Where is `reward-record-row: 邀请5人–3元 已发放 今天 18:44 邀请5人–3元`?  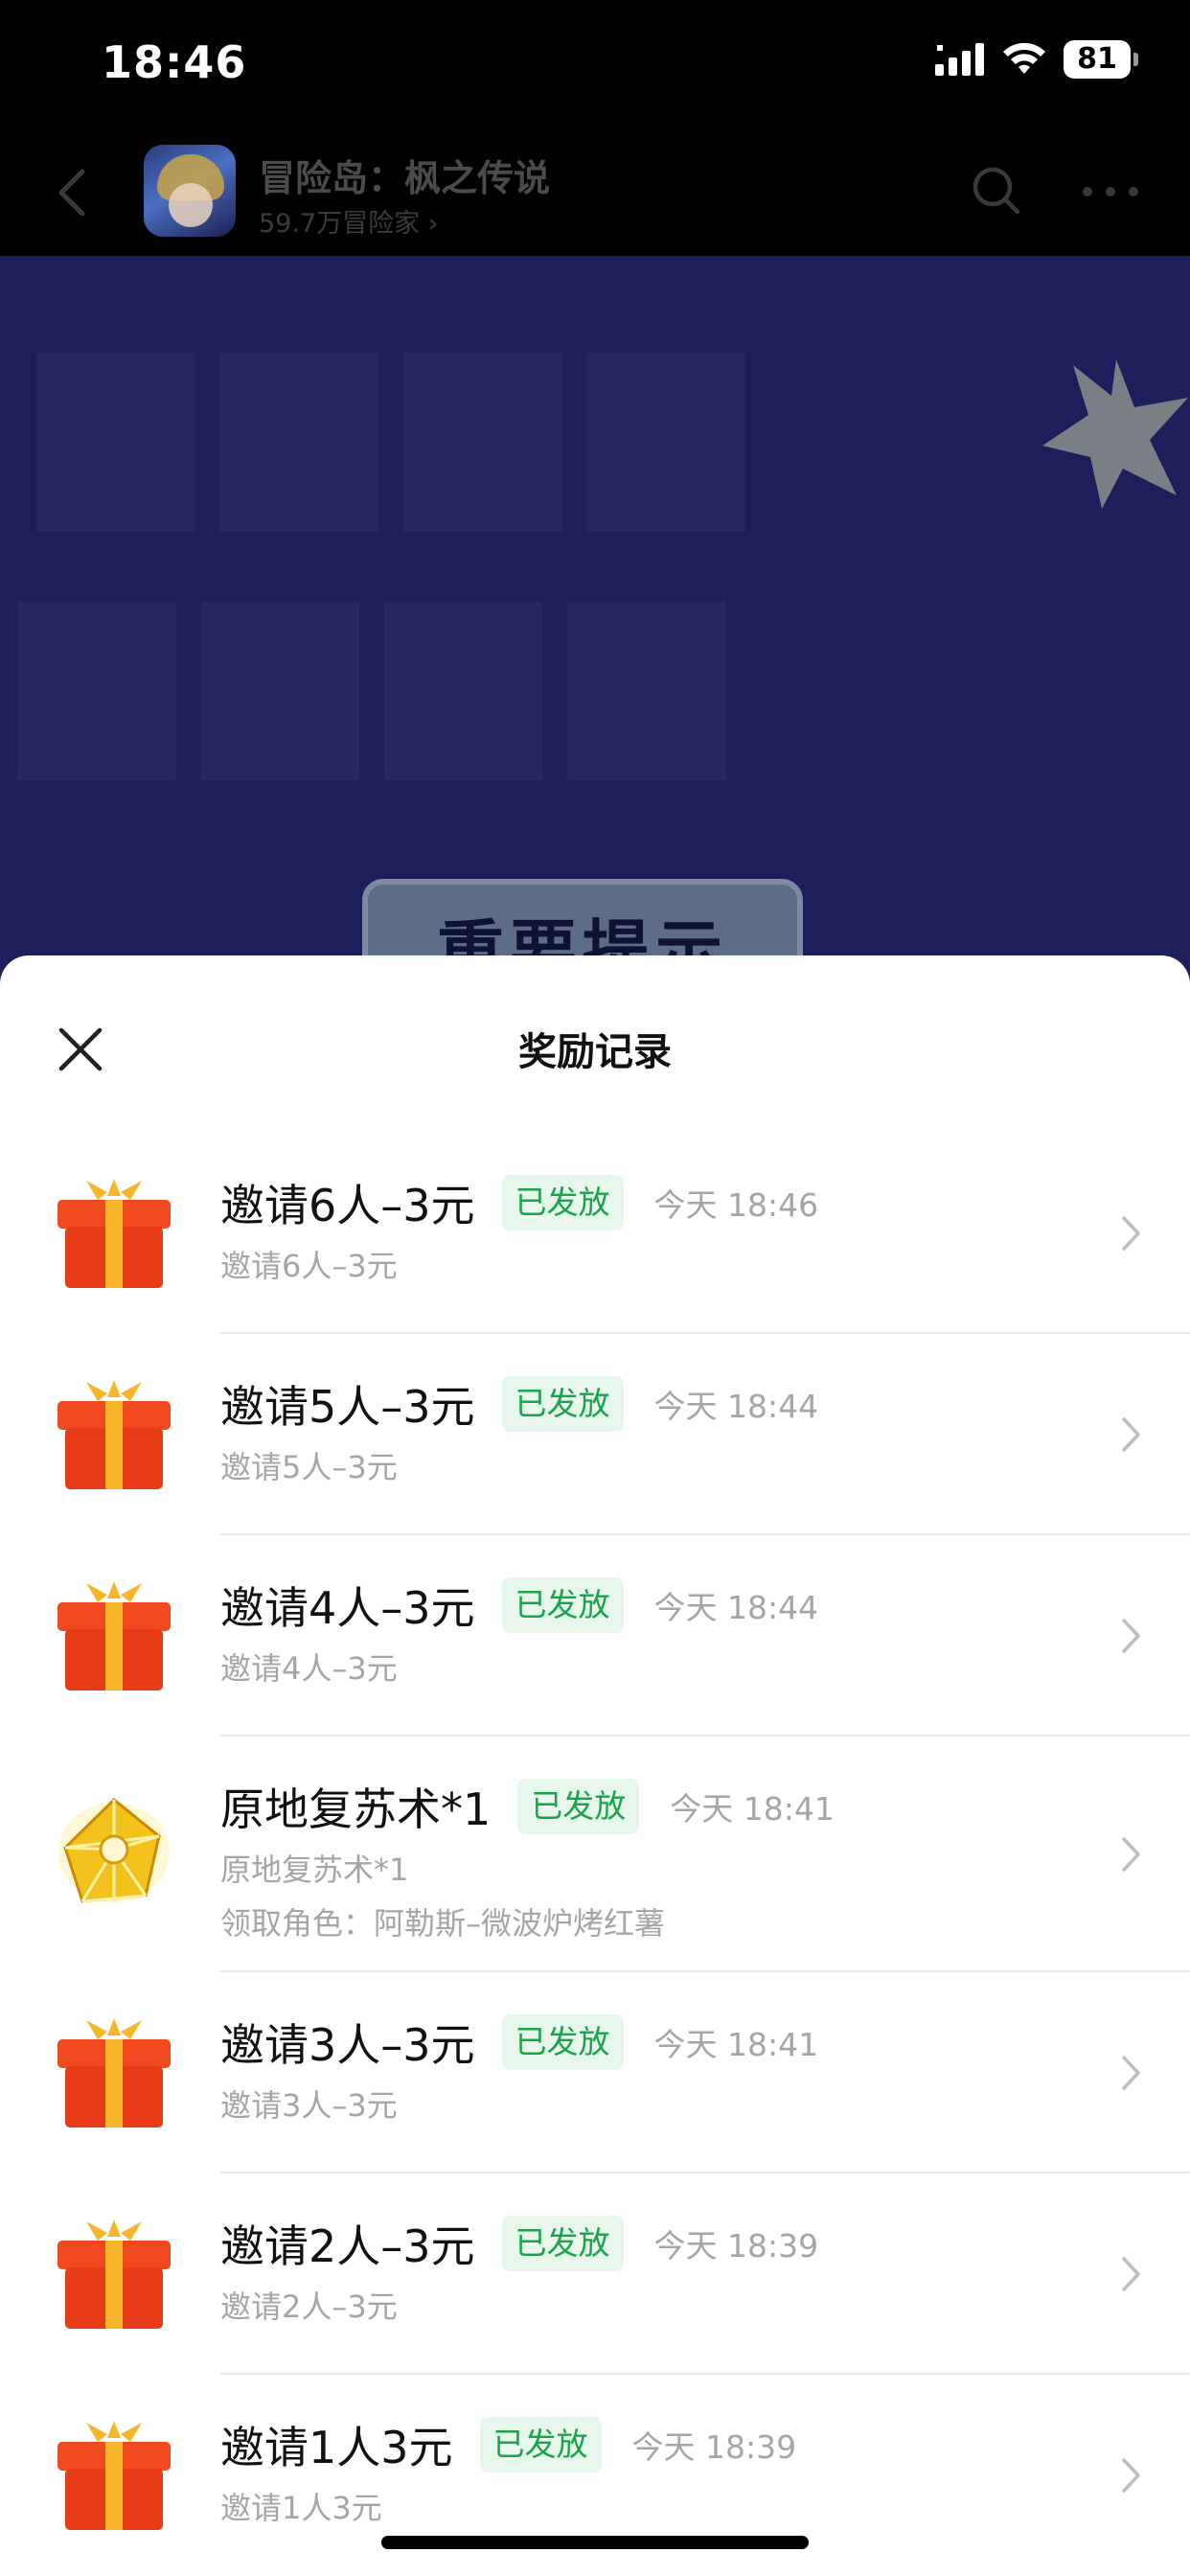 reward-record-row: 邀请5人–3元 已发放 今天 18:44 邀请5人–3元 is located at coordinates (595, 1434).